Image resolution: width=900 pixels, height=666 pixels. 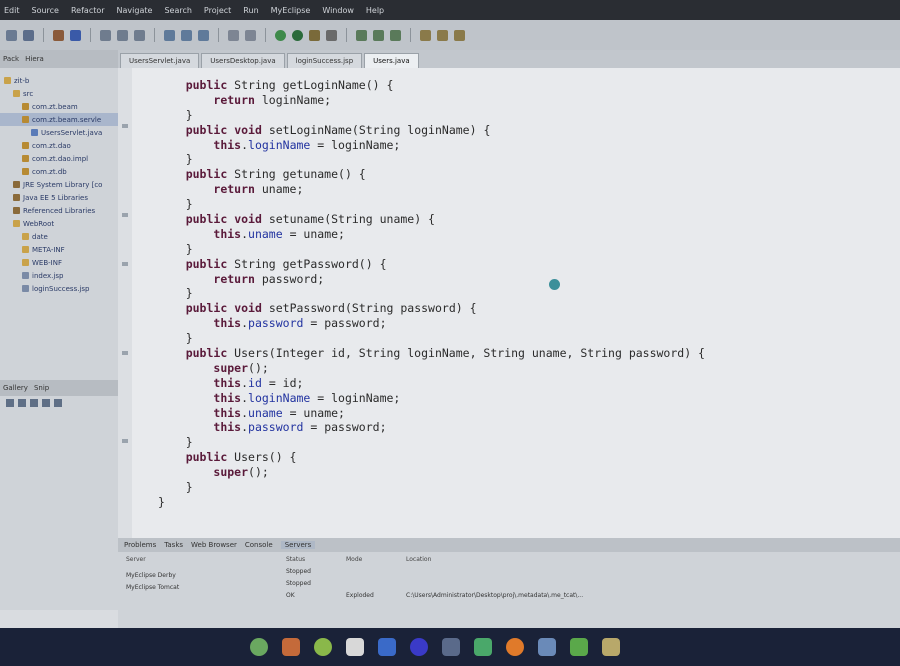 What do you see at coordinates (45, 10) in the screenshot?
I see `menu-item: Source` at bounding box center [45, 10].